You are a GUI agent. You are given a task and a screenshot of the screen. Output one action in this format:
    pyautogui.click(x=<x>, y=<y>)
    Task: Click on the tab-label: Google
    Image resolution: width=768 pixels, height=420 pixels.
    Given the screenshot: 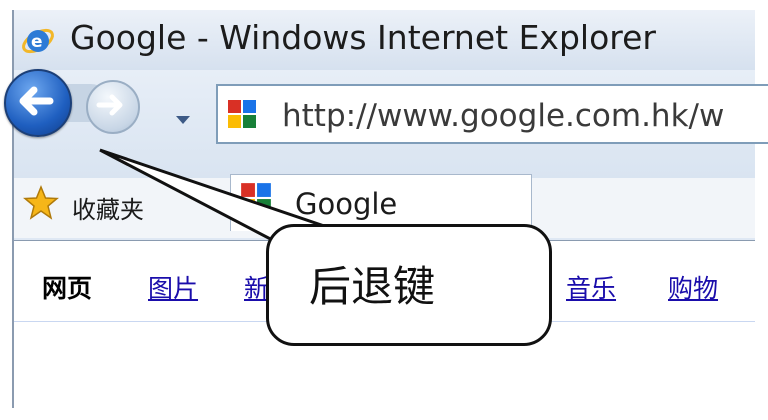 What is the action you would take?
    pyautogui.click(x=346, y=204)
    